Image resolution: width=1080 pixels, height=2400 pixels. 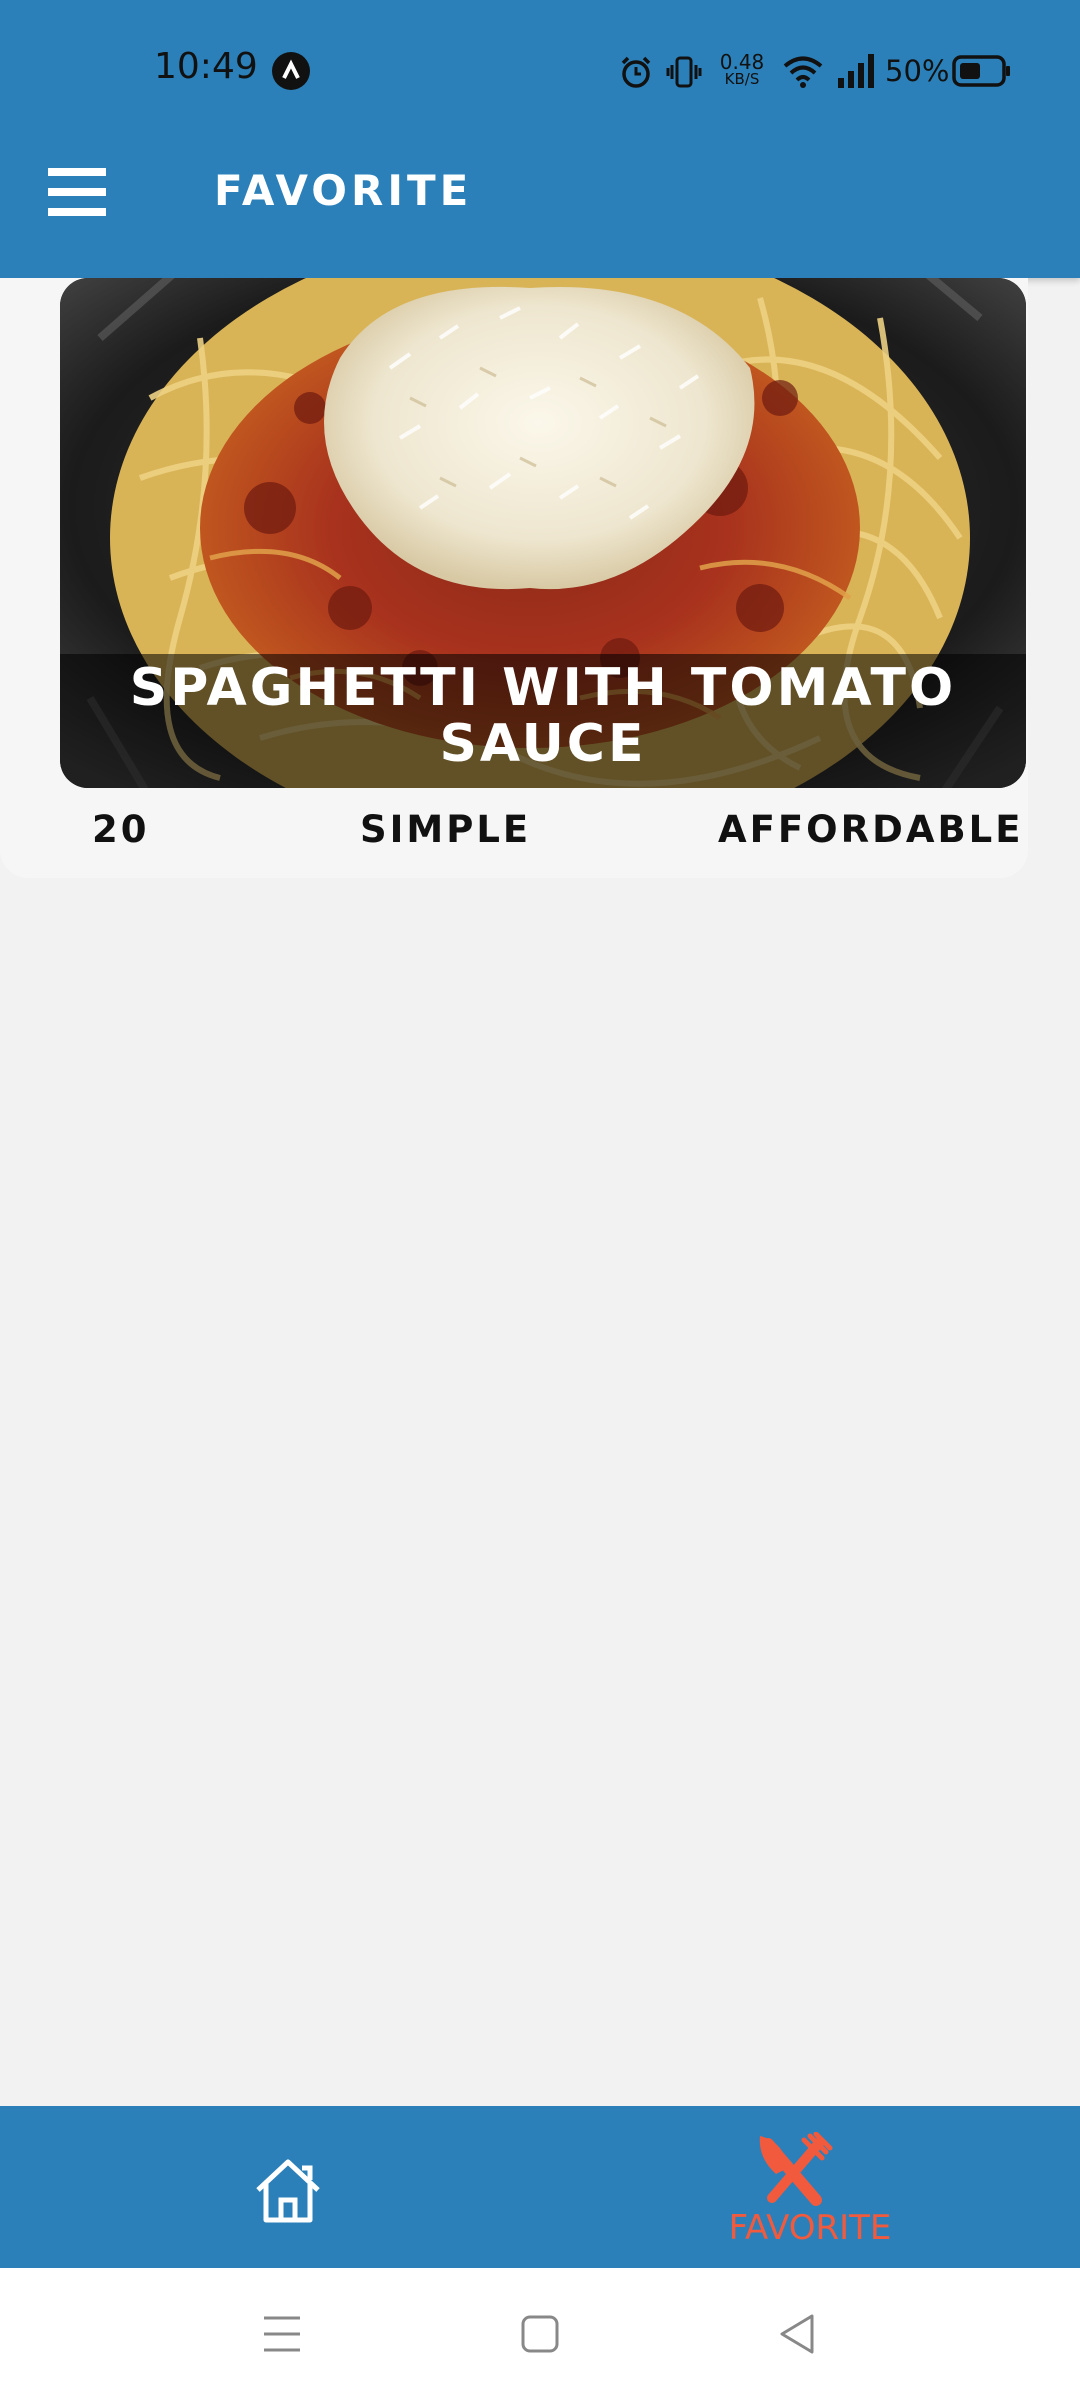 I want to click on status-bar: 10:49 0.48 KB/S 50%, so click(x=540, y=70).